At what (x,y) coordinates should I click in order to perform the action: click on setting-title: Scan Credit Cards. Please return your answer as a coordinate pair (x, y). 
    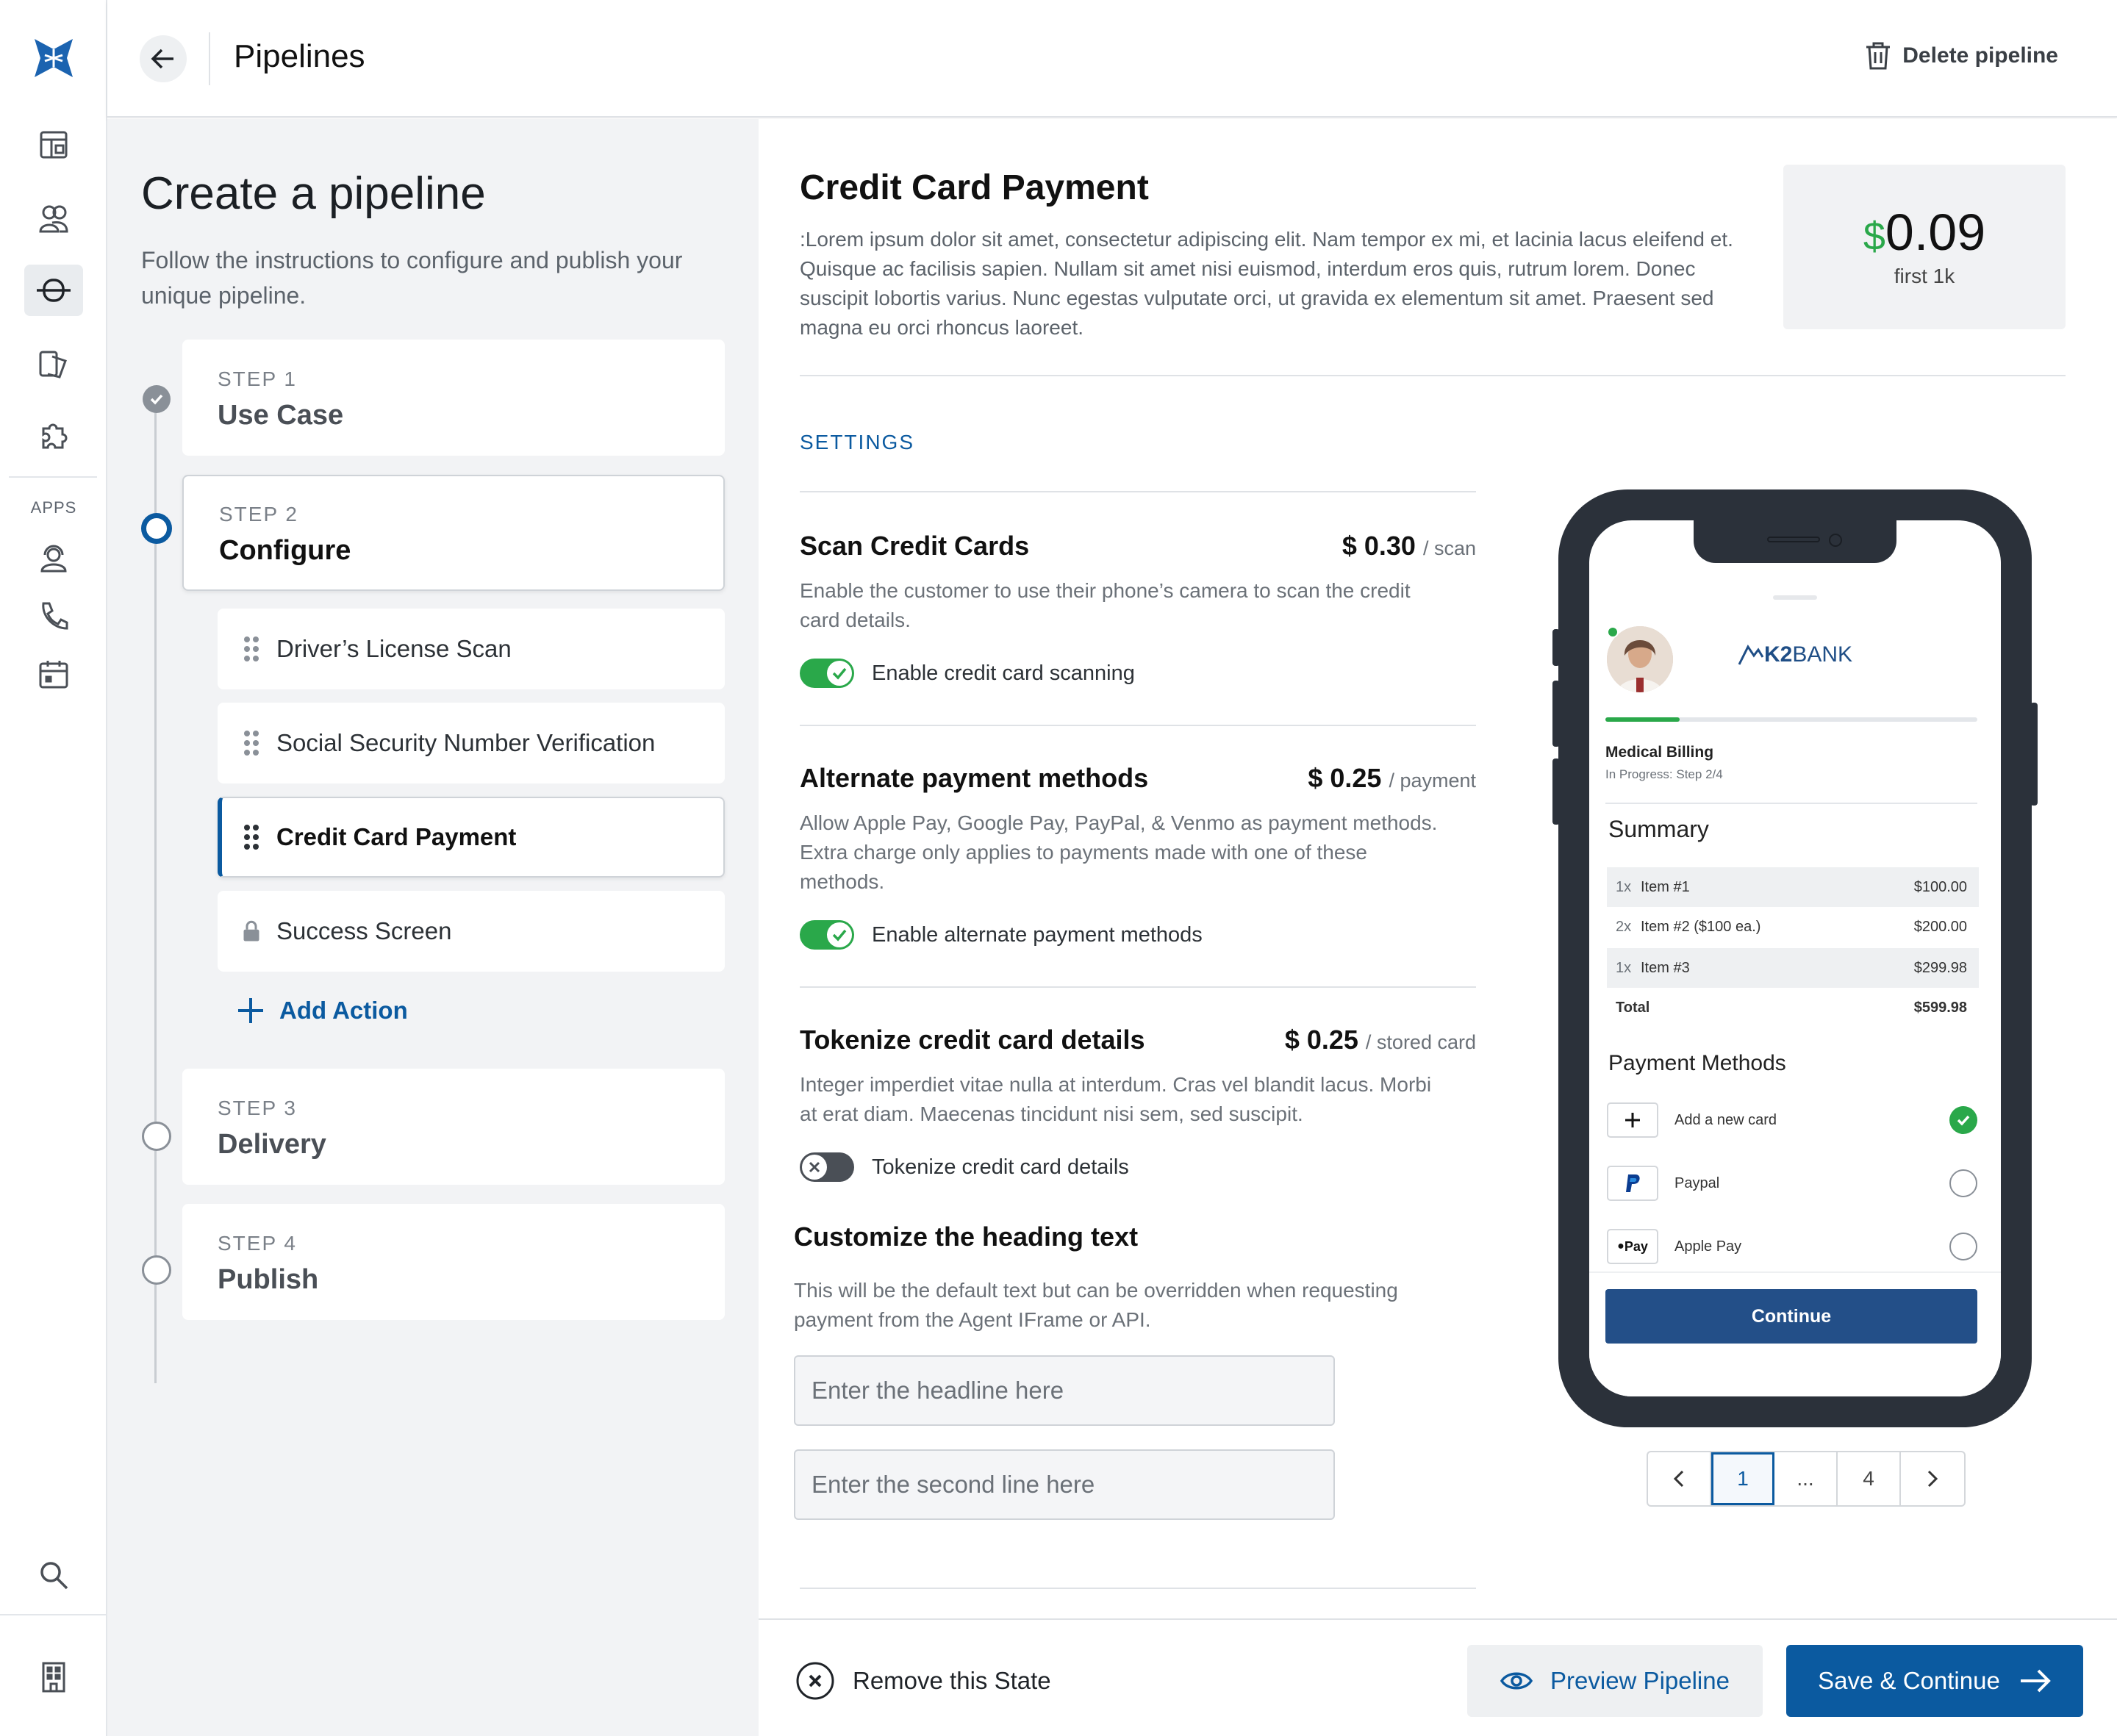
    Looking at the image, I should click on (915, 546).